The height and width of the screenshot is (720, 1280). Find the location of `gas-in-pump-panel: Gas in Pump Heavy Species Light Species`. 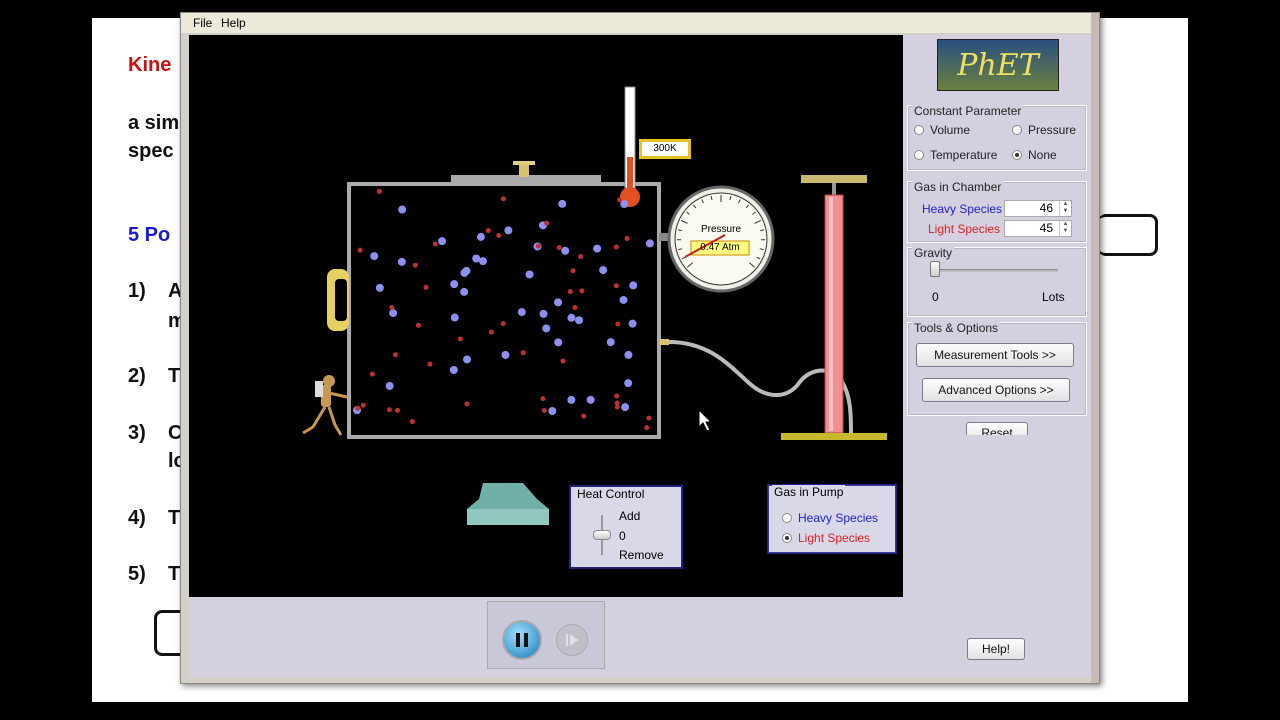

gas-in-pump-panel: Gas in Pump Heavy Species Light Species is located at coordinates (832, 519).